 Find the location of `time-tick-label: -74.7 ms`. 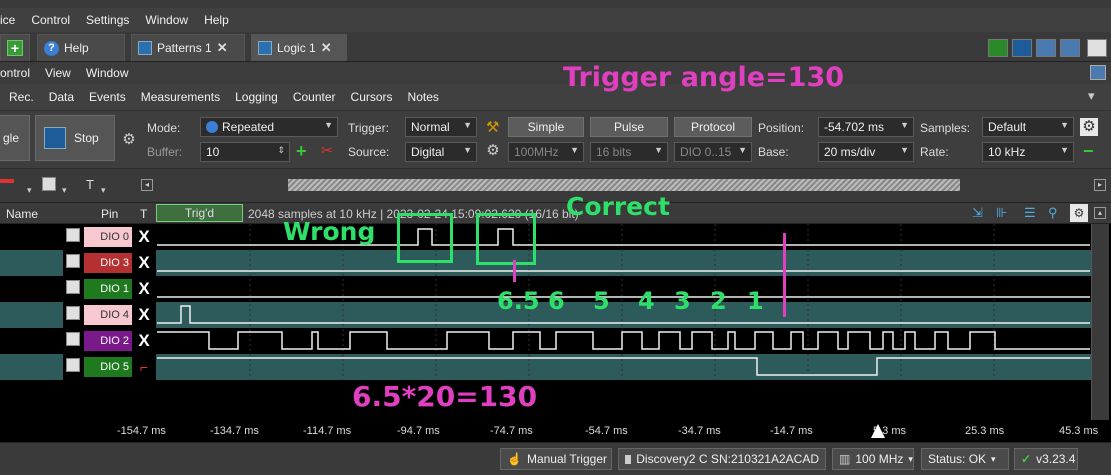

time-tick-label: -74.7 ms is located at coordinates (511, 431).